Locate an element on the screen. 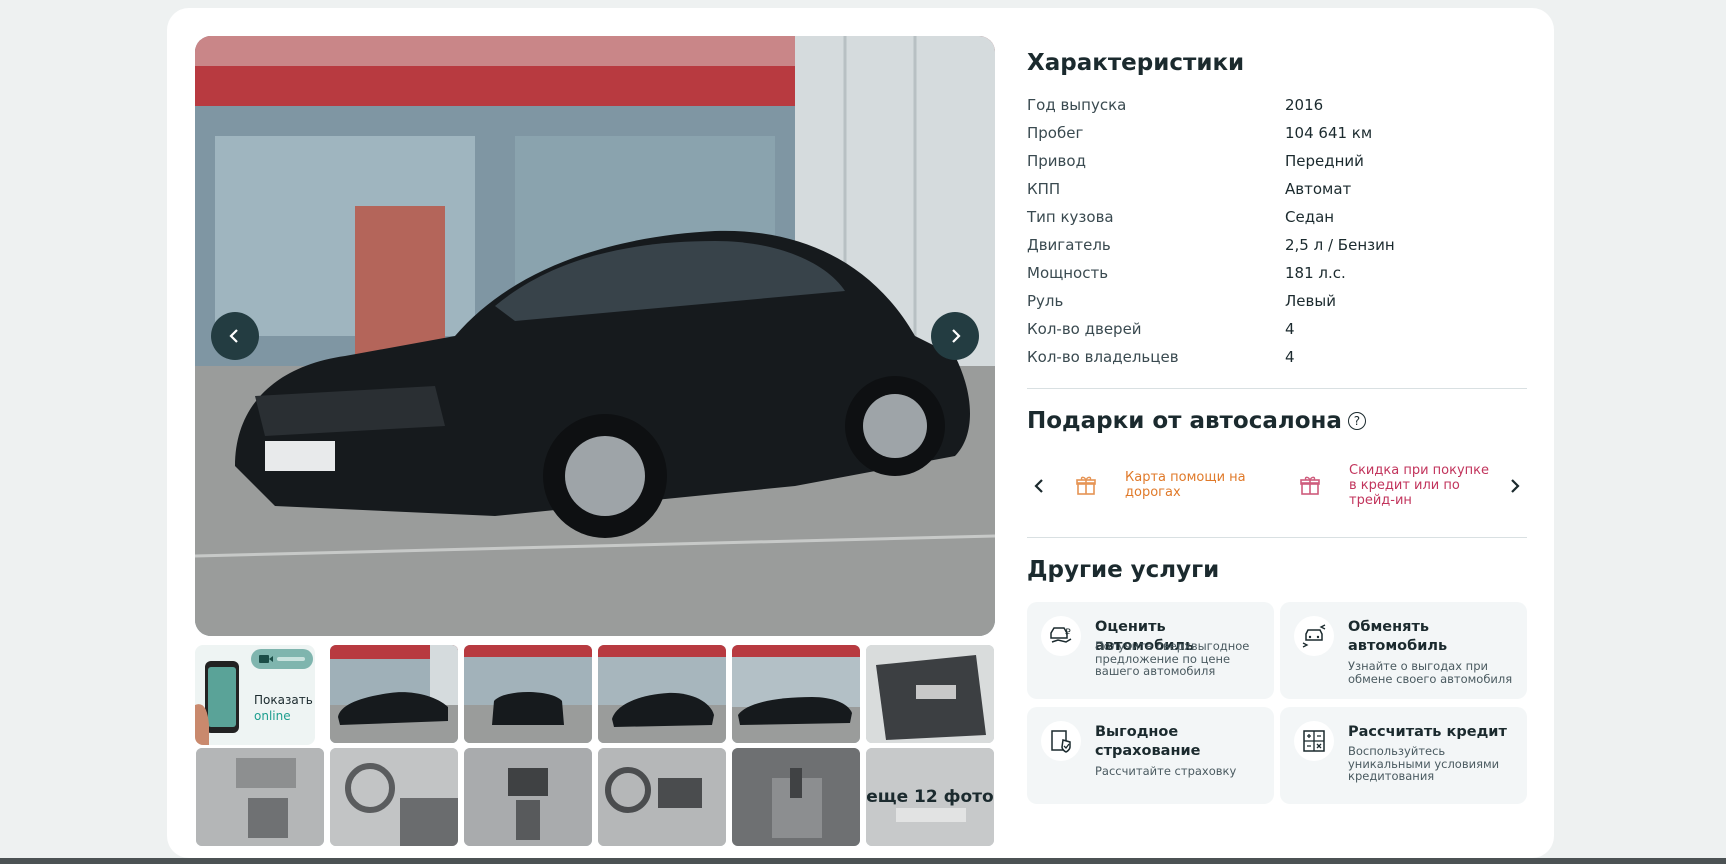  gifts-prev-button is located at coordinates (1039, 486).